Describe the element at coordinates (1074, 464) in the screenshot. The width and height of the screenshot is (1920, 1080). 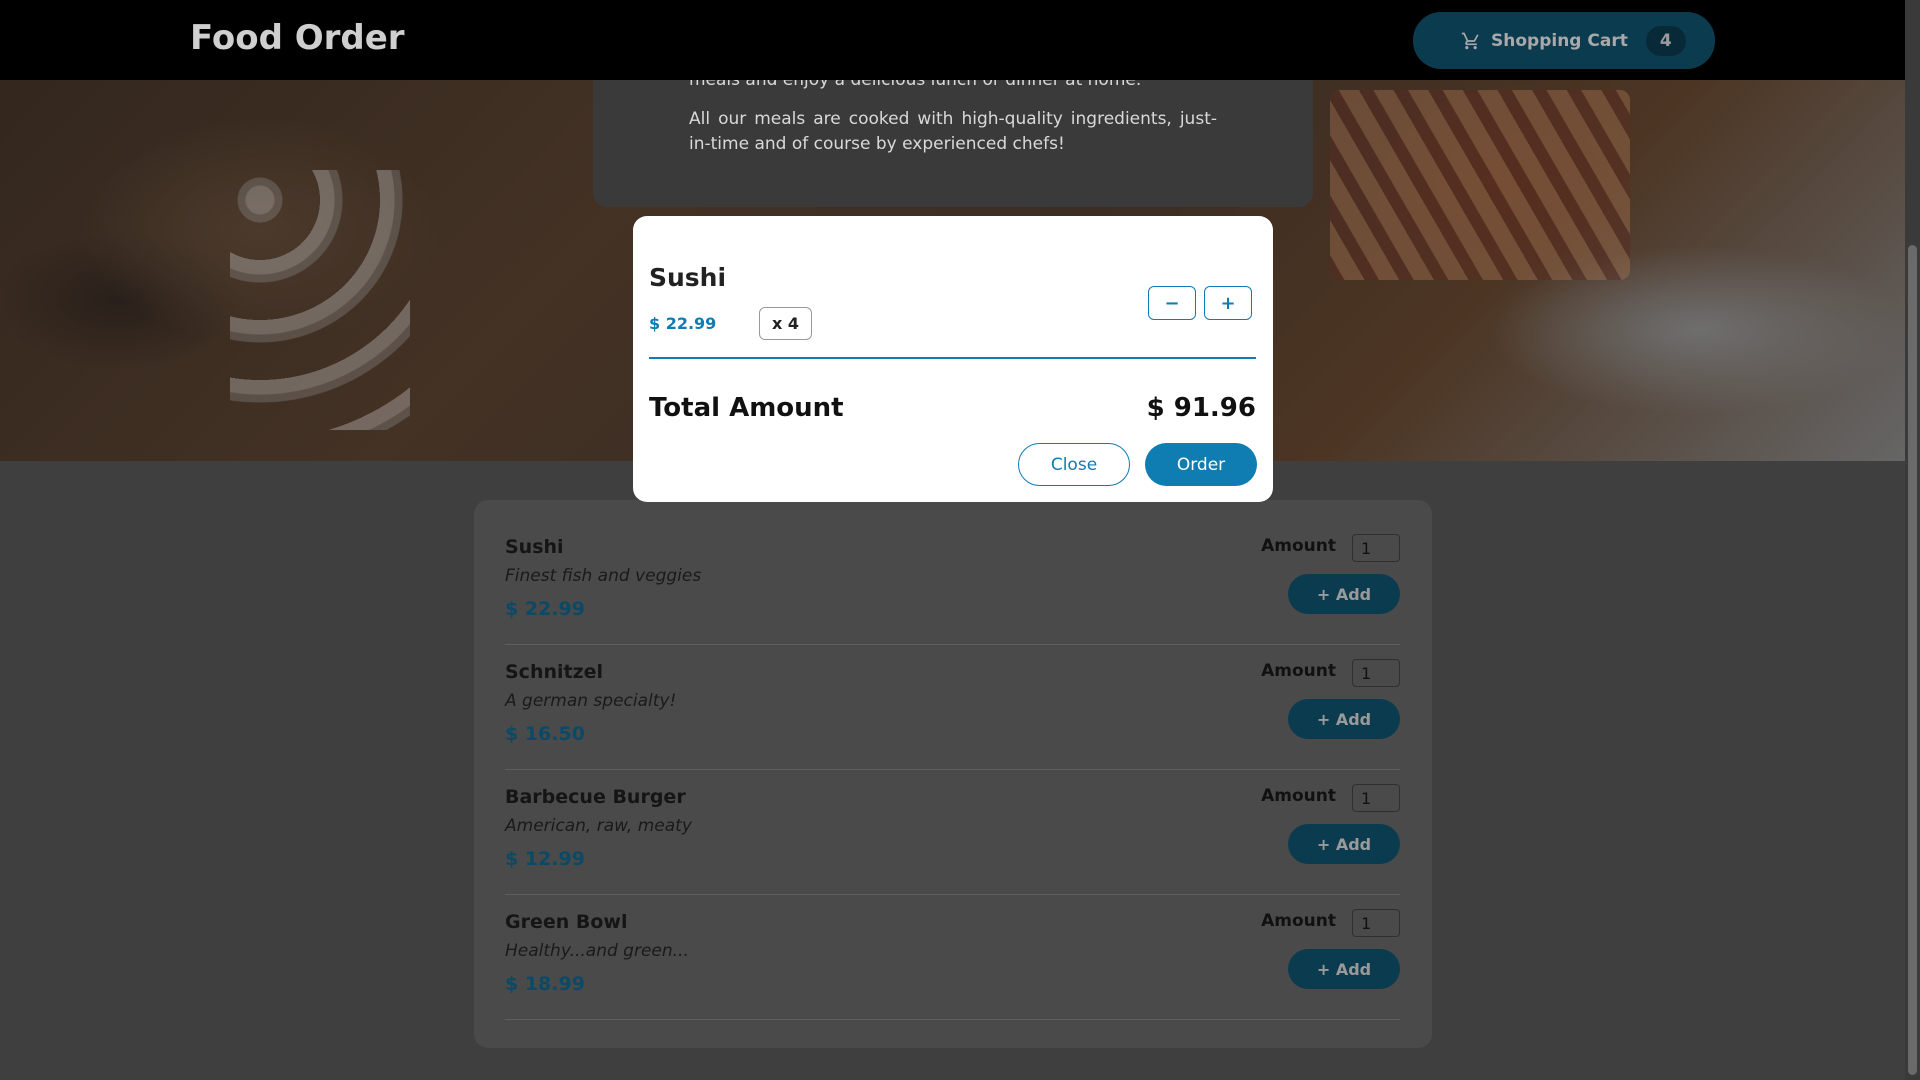
I see `close-button: Close` at that location.